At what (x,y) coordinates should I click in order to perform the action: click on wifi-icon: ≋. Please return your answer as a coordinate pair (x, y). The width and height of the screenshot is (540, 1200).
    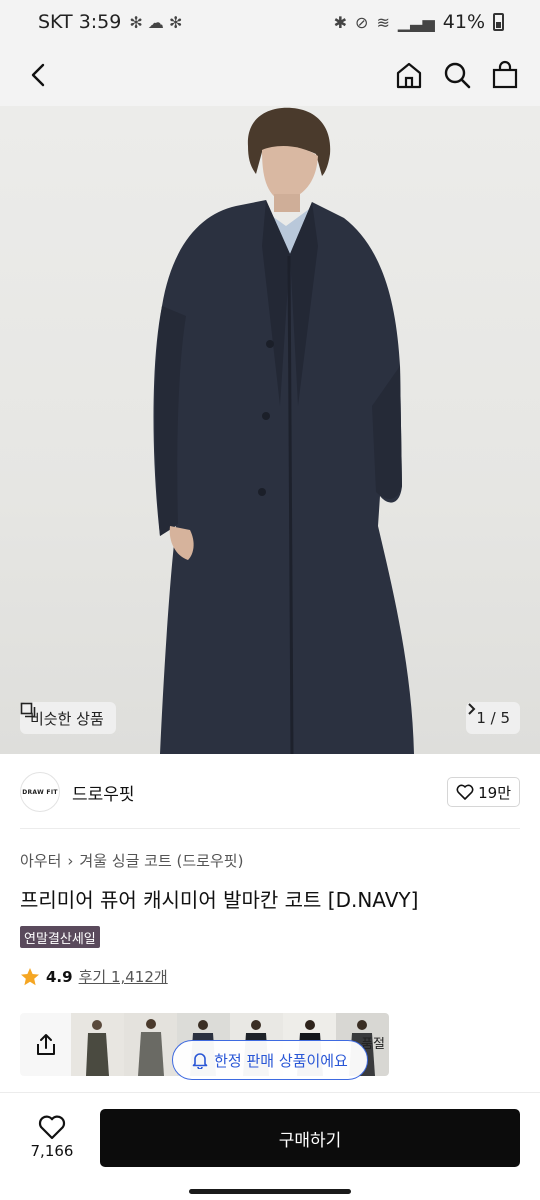
    Looking at the image, I should click on (383, 22).